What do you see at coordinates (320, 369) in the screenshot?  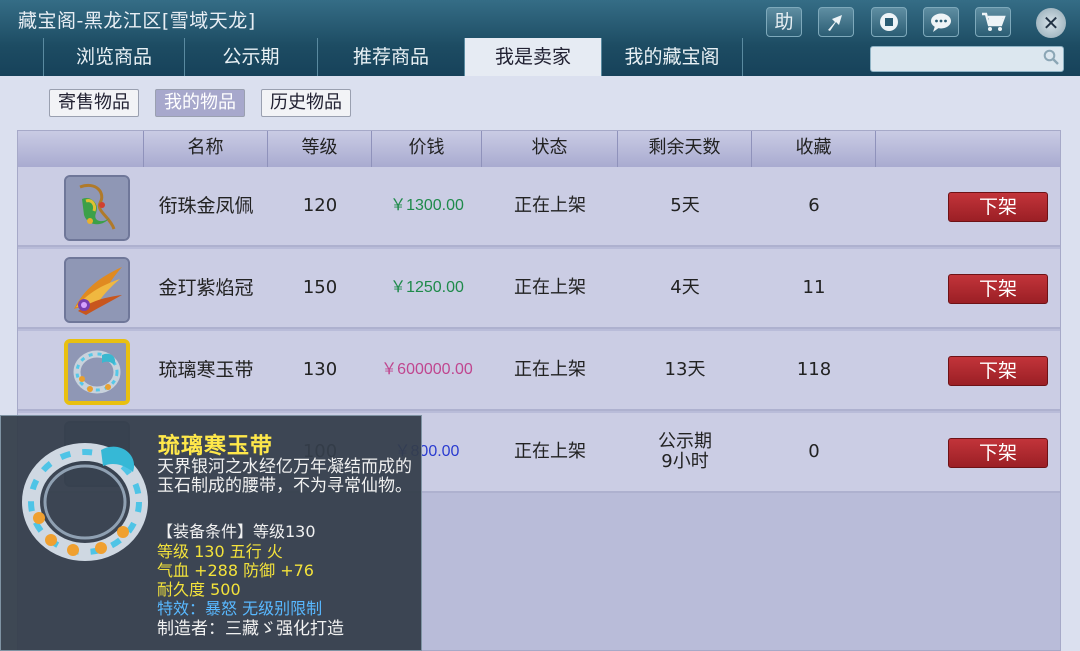 I see `item-level: 130` at bounding box center [320, 369].